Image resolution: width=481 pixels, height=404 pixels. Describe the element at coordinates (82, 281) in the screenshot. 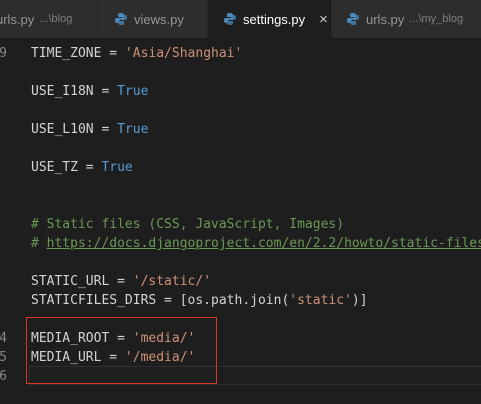

I see `code-token: STATIC_URL =` at that location.